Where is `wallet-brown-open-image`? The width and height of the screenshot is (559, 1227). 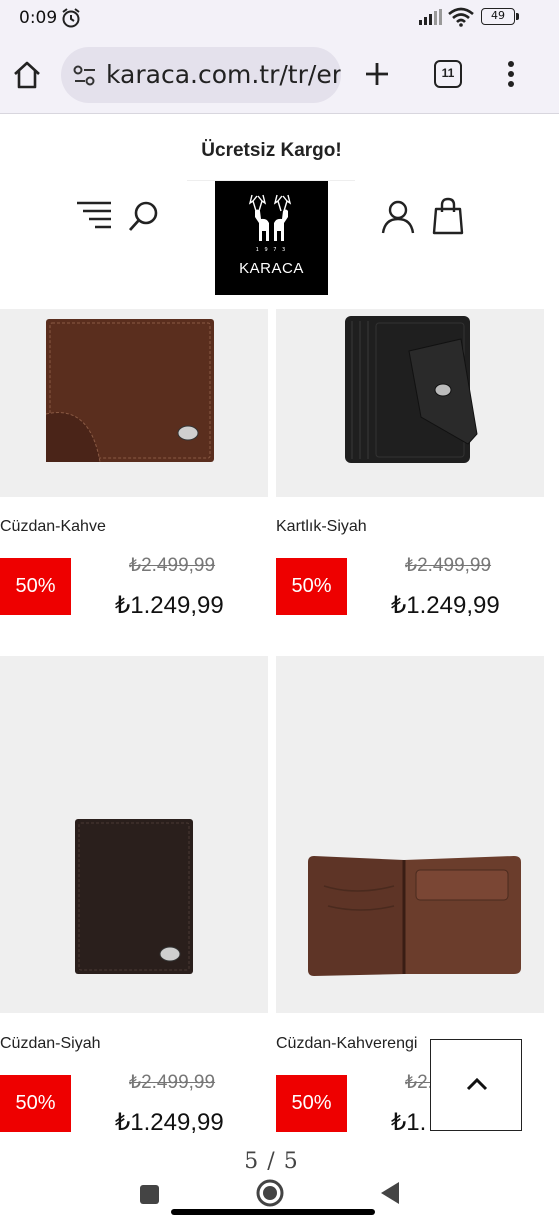
wallet-brown-open-image is located at coordinates (414, 916).